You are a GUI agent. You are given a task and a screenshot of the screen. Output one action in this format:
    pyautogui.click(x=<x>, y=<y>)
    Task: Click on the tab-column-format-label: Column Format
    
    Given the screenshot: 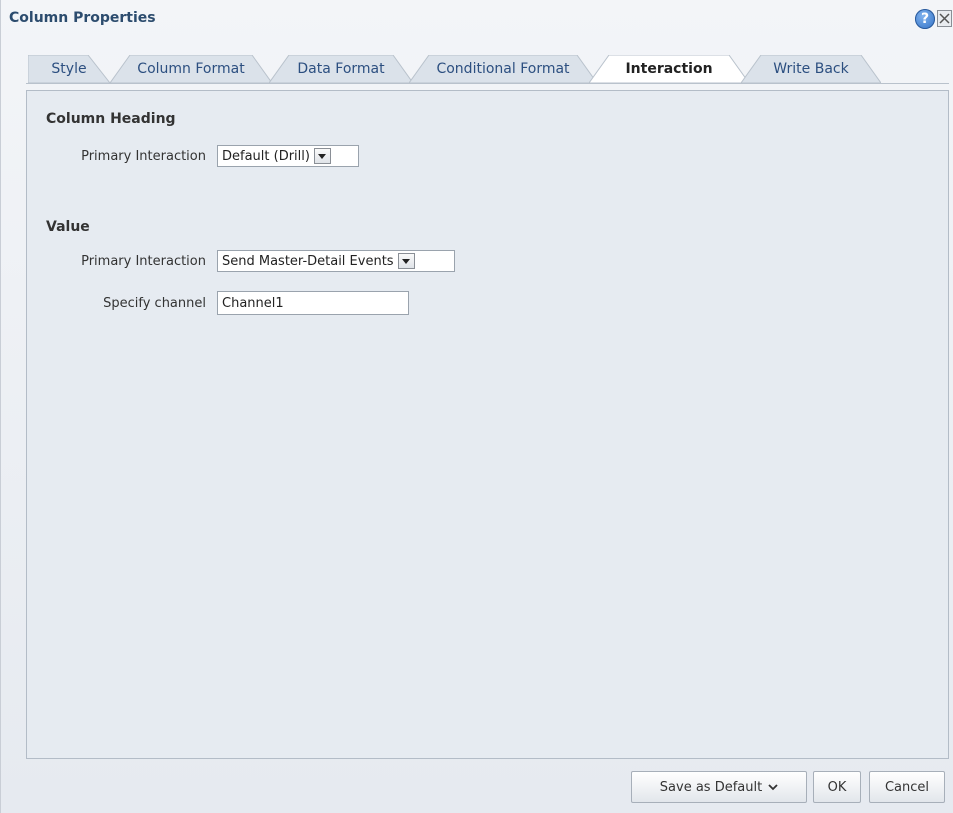 What is the action you would take?
    pyautogui.click(x=191, y=69)
    